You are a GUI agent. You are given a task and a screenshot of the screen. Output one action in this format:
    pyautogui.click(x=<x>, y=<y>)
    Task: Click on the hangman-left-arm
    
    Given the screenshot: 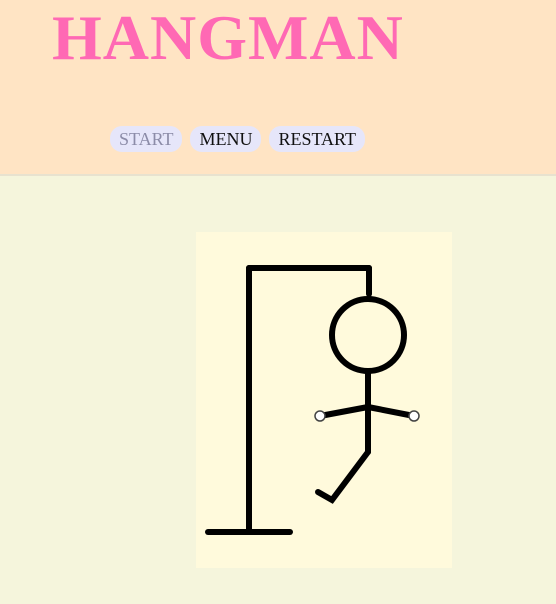 What is the action you would take?
    pyautogui.click(x=344, y=411)
    